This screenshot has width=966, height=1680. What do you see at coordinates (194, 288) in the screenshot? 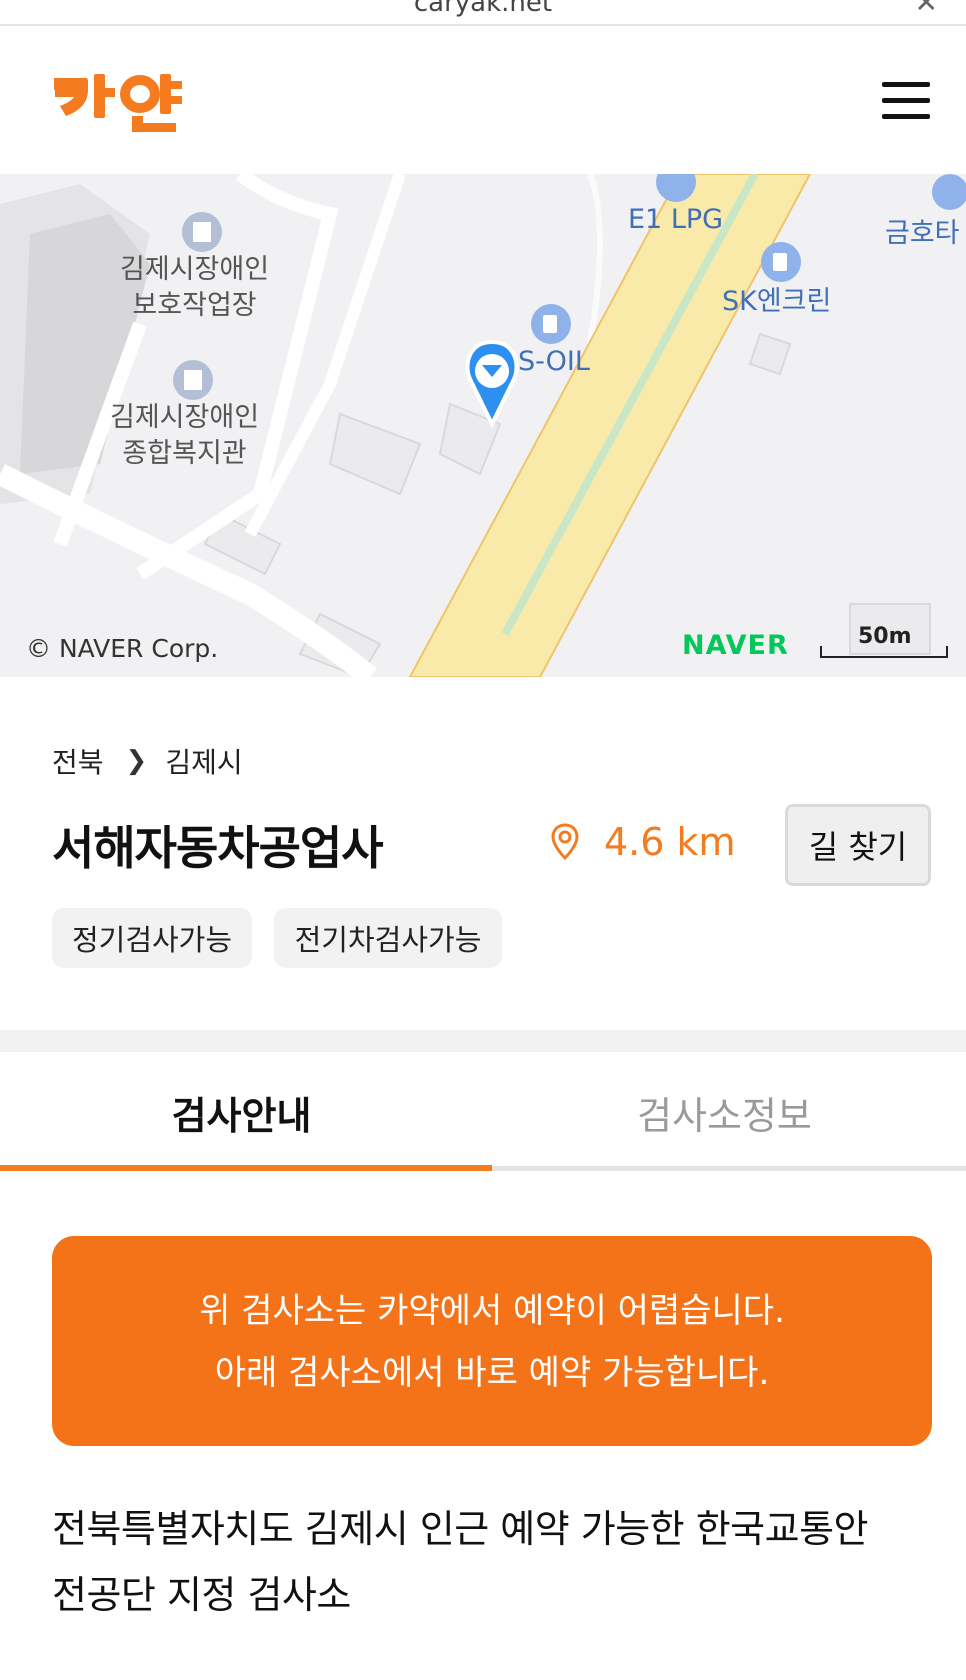
I see `poi-disability-workshop: 김제시장애인 보호작업장` at bounding box center [194, 288].